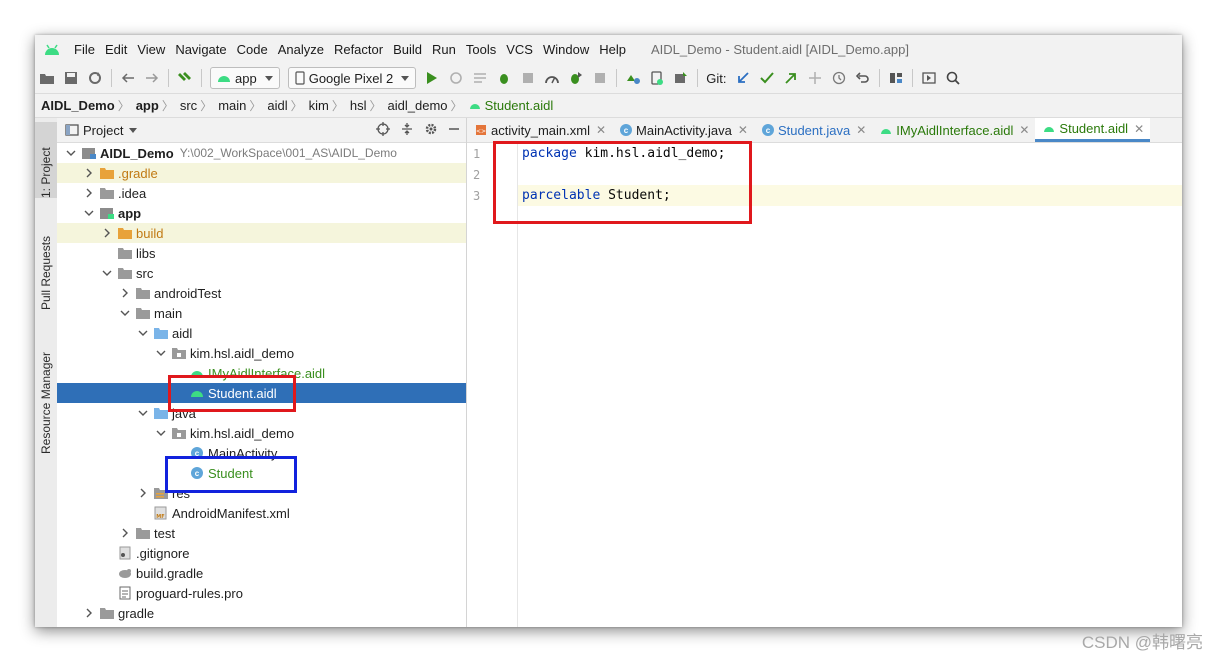  What do you see at coordinates (896, 78) in the screenshot?
I see `project-structure-icon` at bounding box center [896, 78].